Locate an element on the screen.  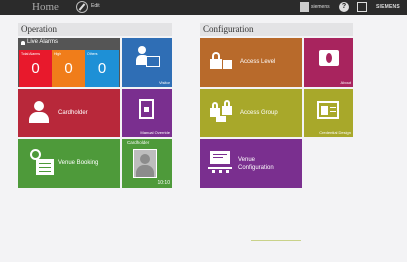
venue-booking-tile: Venue Booking is located at coordinates (69, 163).